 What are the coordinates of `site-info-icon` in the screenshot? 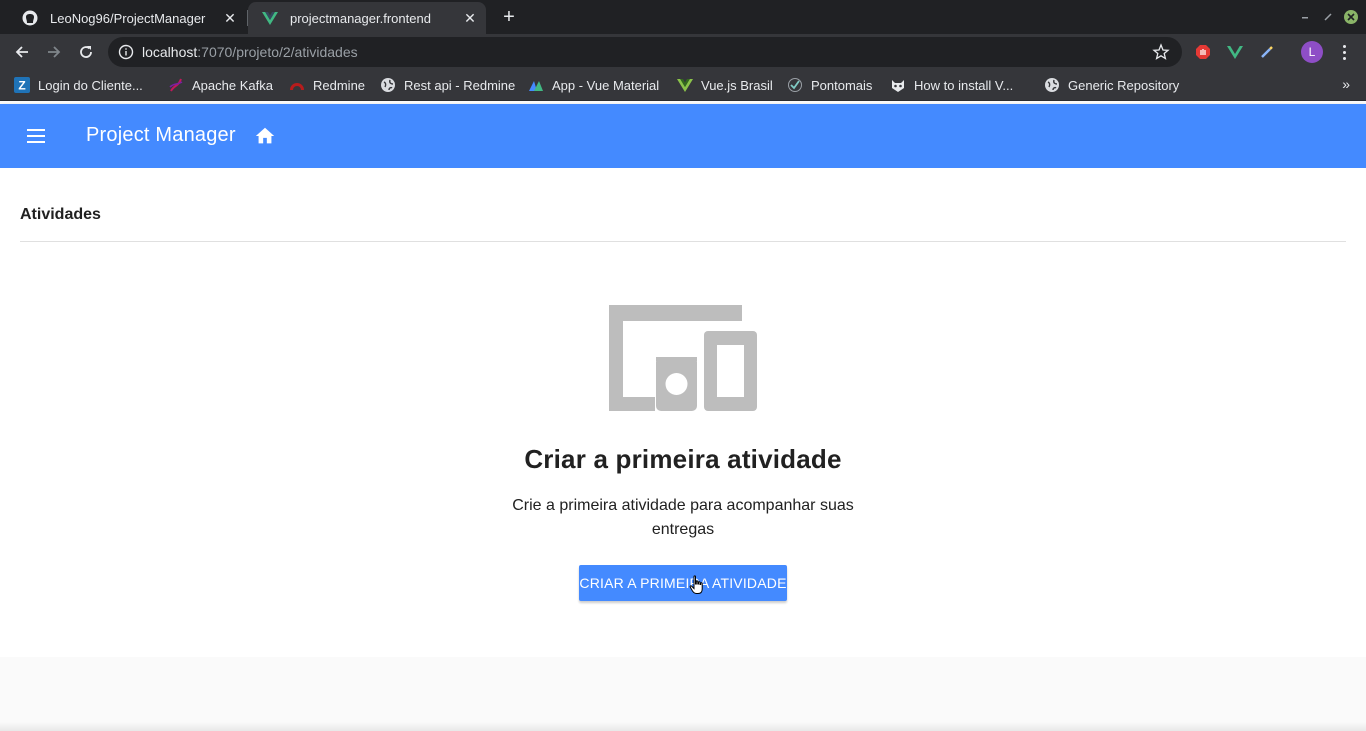 It's located at (126, 52).